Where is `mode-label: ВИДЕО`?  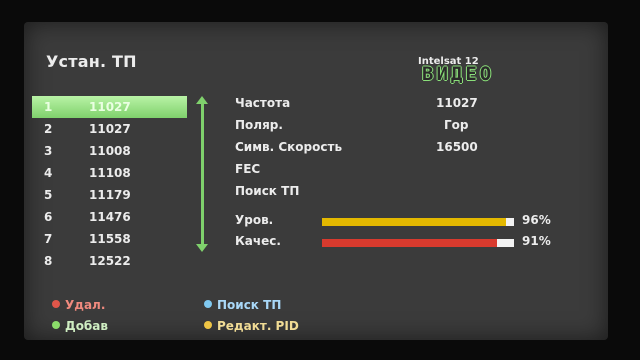 mode-label: ВИДЕО is located at coordinates (458, 74).